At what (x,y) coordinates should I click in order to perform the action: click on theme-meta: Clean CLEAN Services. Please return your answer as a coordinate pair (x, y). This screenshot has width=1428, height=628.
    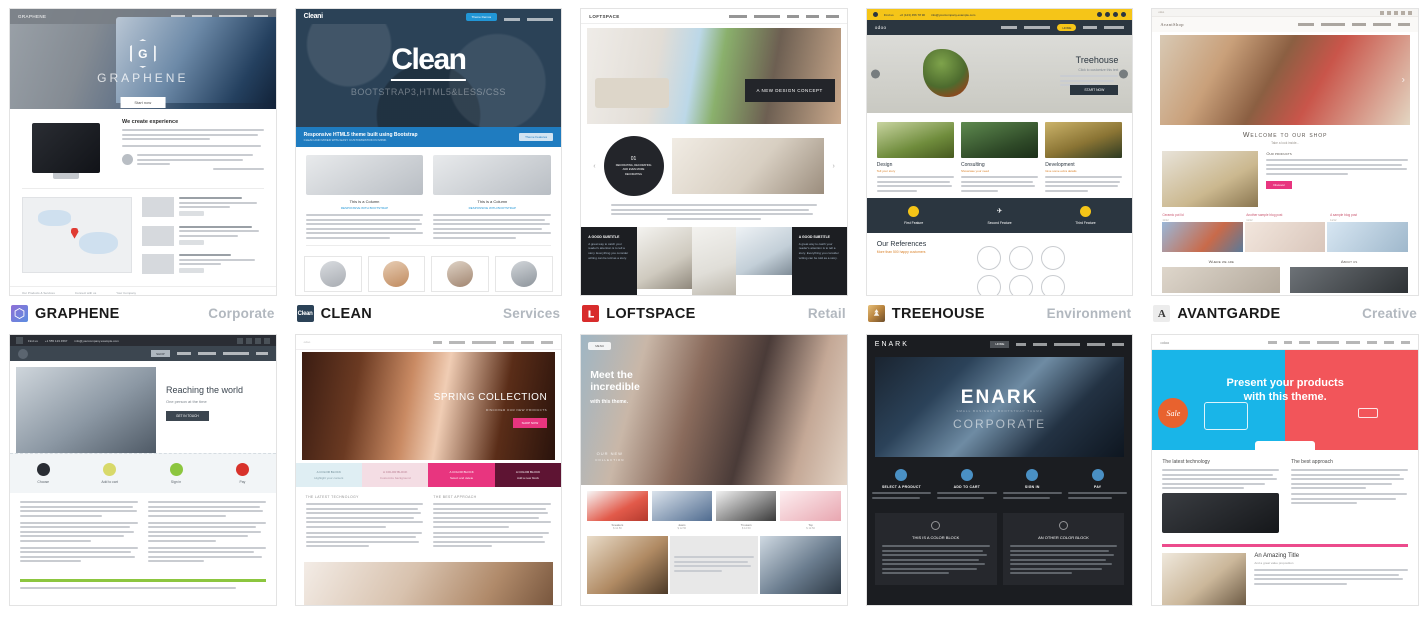
    Looking at the image, I should click on (429, 311).